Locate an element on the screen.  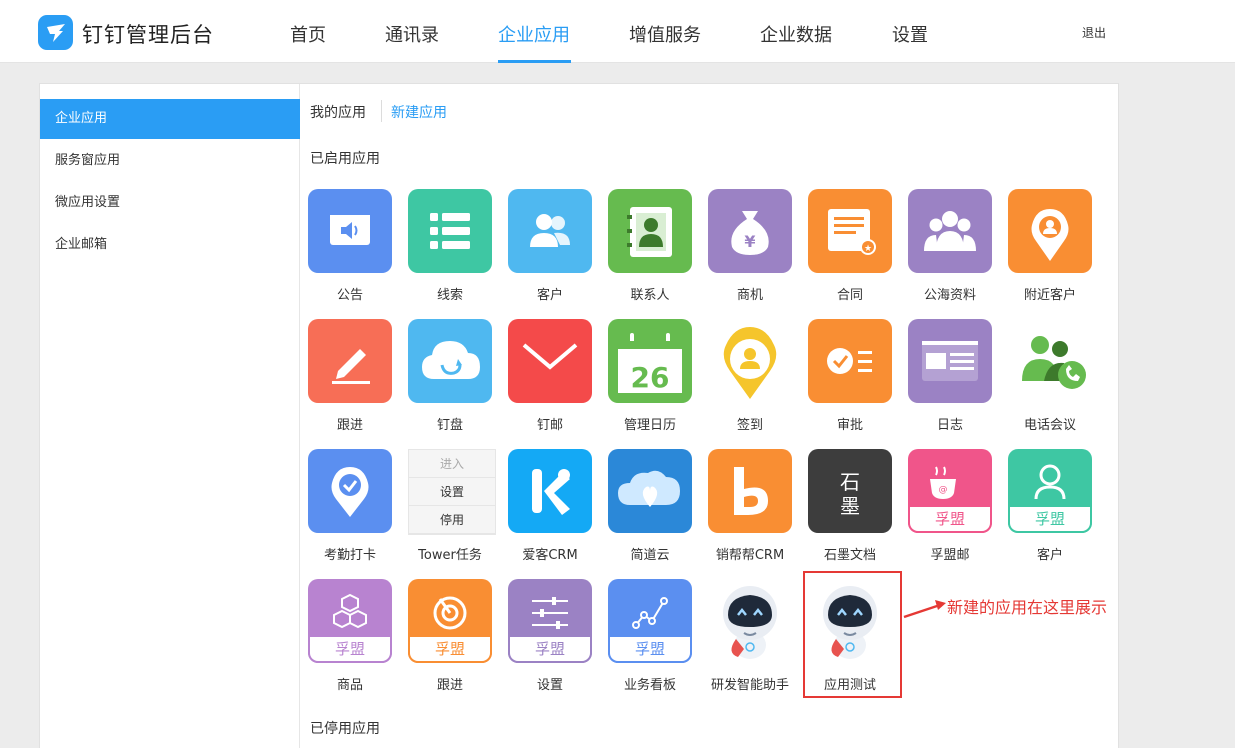
app-tile: 公海资料 is located at coordinates (950, 249).